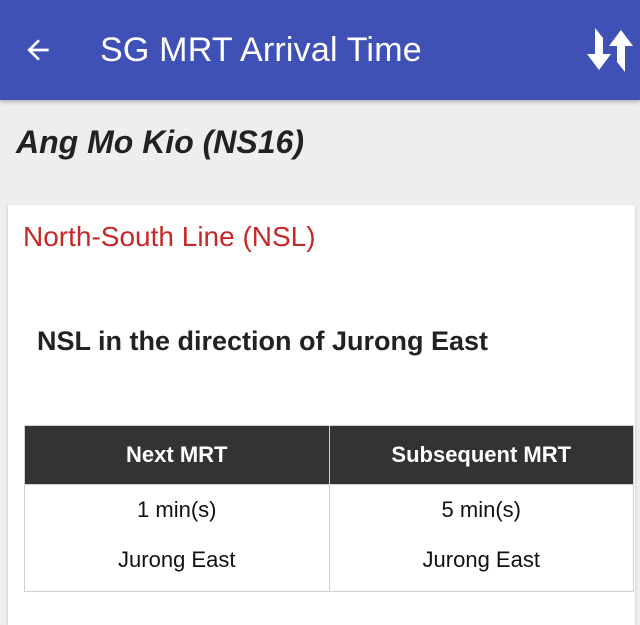 The image size is (640, 625). Describe the element at coordinates (481, 559) in the screenshot. I see `subsequent-mrt-destination: Jurong East` at that location.